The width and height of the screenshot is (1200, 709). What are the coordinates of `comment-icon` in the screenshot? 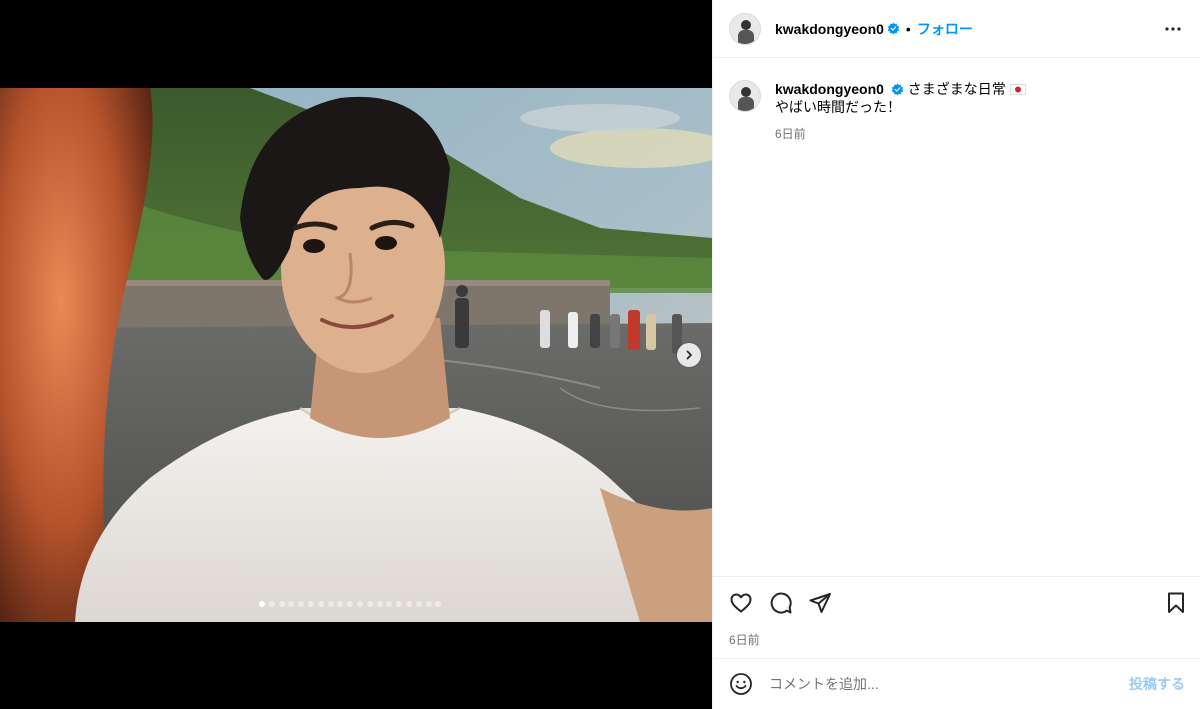 It's located at (781, 603).